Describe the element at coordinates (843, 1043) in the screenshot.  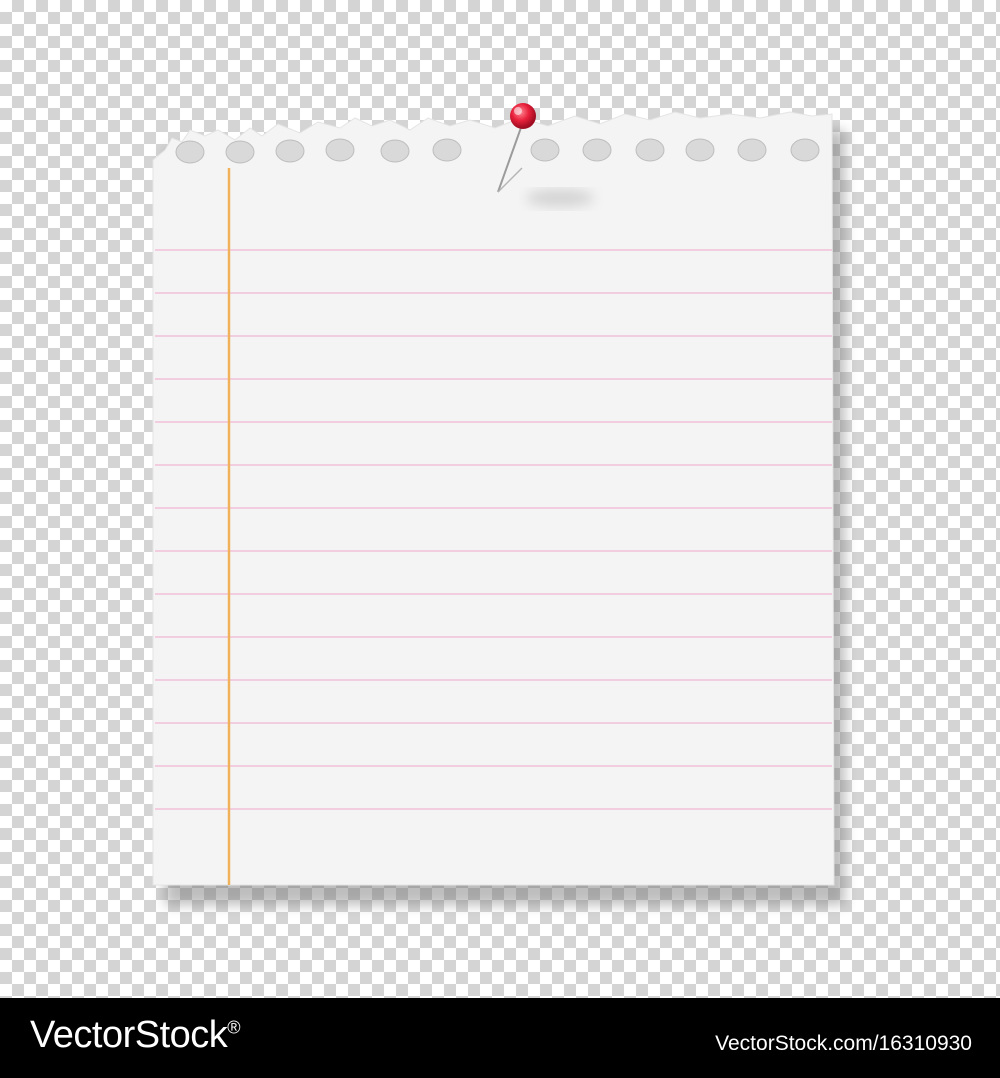
I see `image-id: VectorStock.com/16310930` at that location.